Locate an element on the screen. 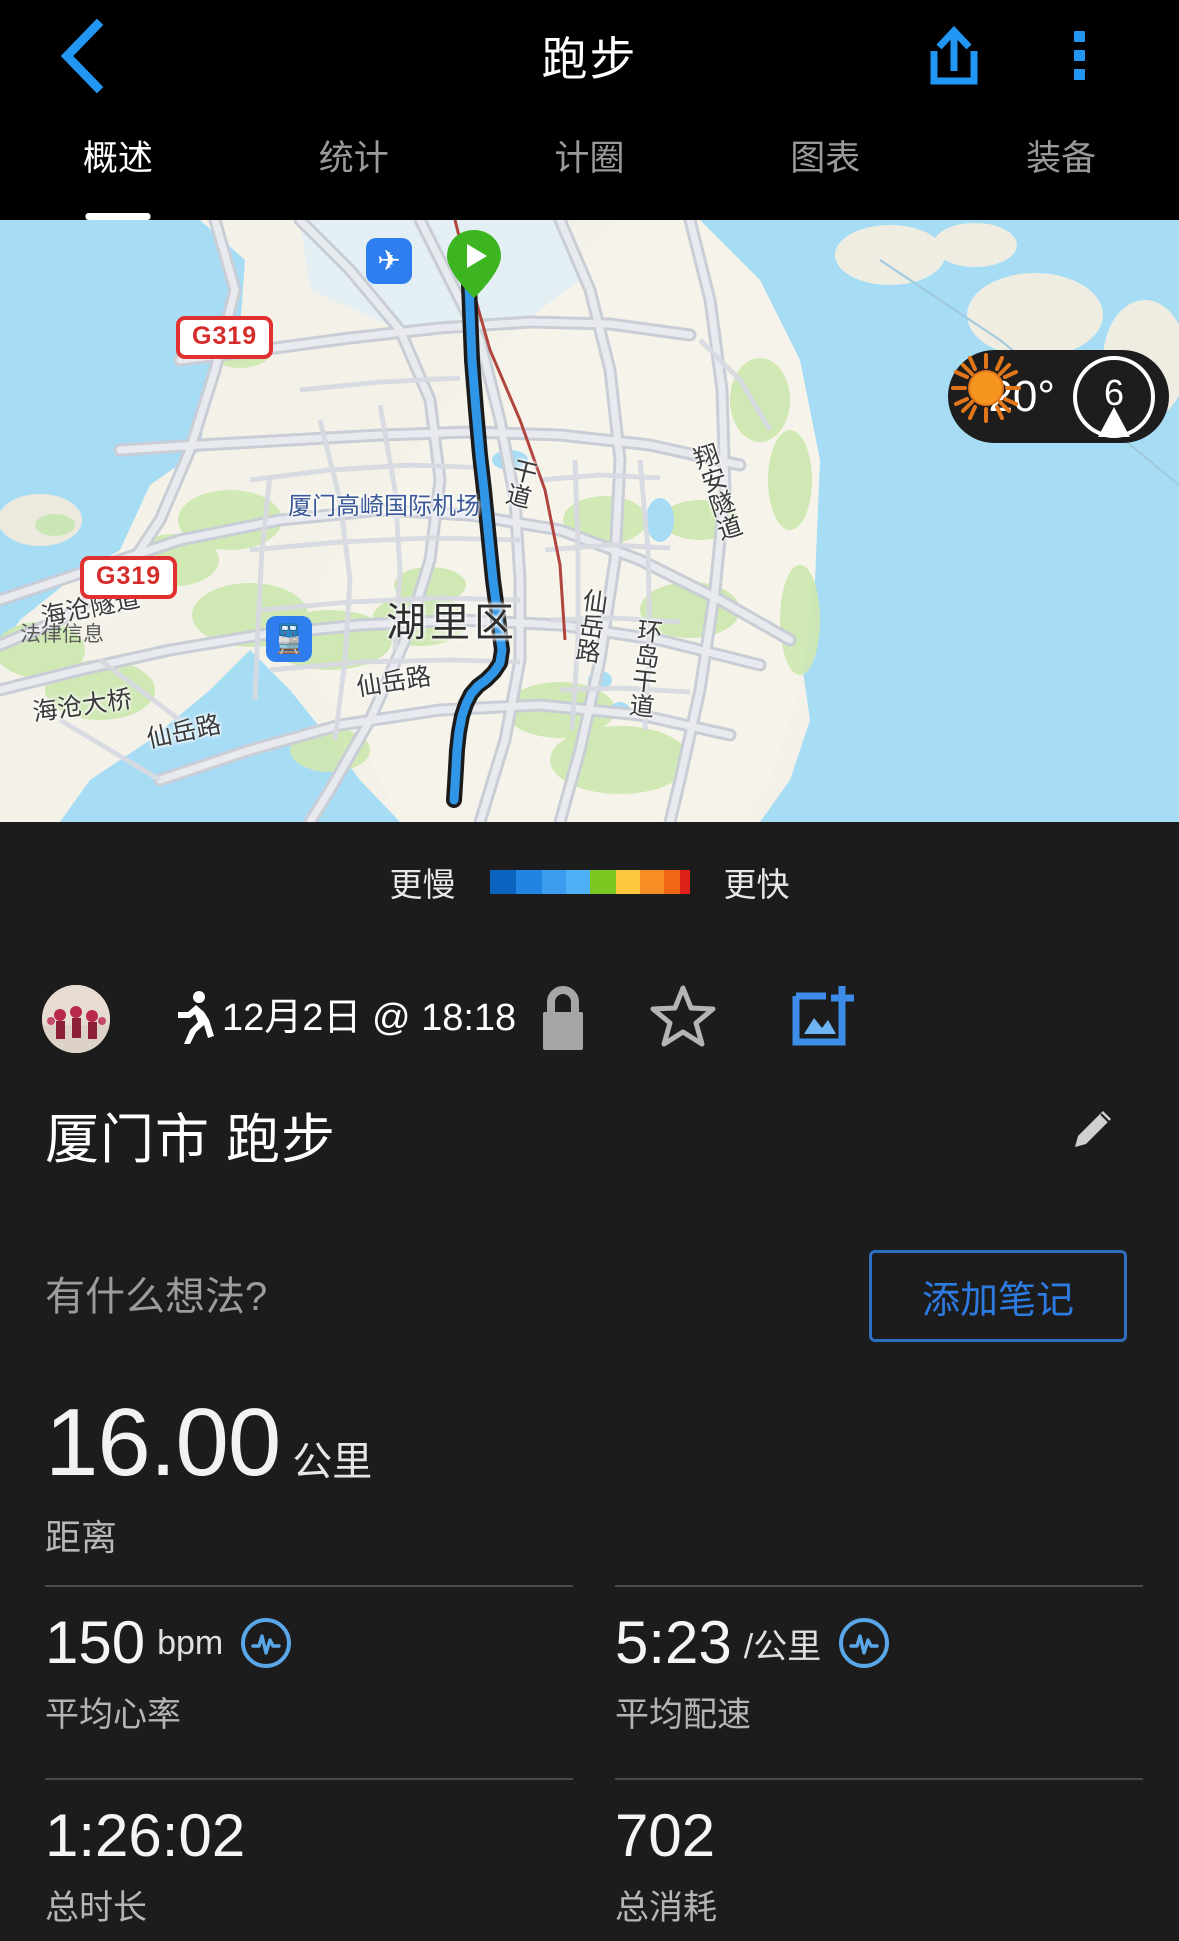 The image size is (1179, 1941). stats-row-2: 1:26:02 总时长 702 总消耗 is located at coordinates (589, 1853).